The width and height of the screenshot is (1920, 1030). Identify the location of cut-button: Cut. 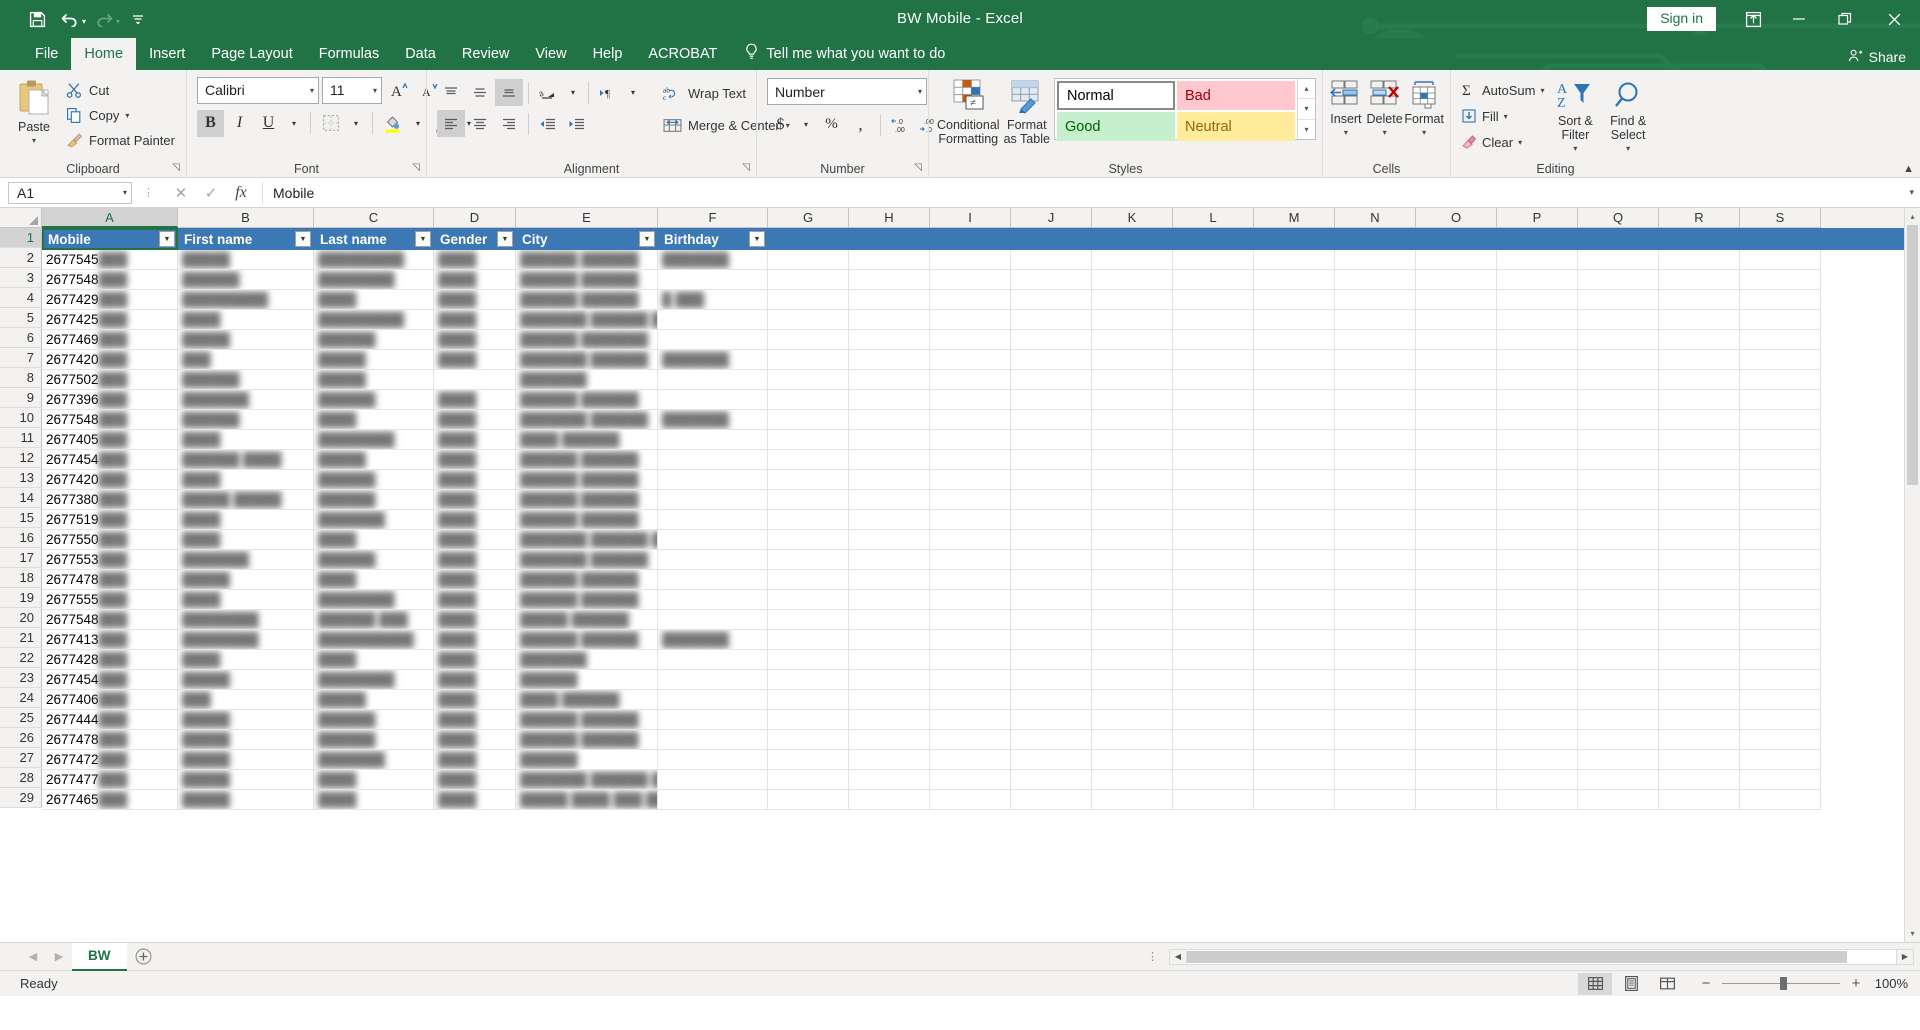
(120, 90).